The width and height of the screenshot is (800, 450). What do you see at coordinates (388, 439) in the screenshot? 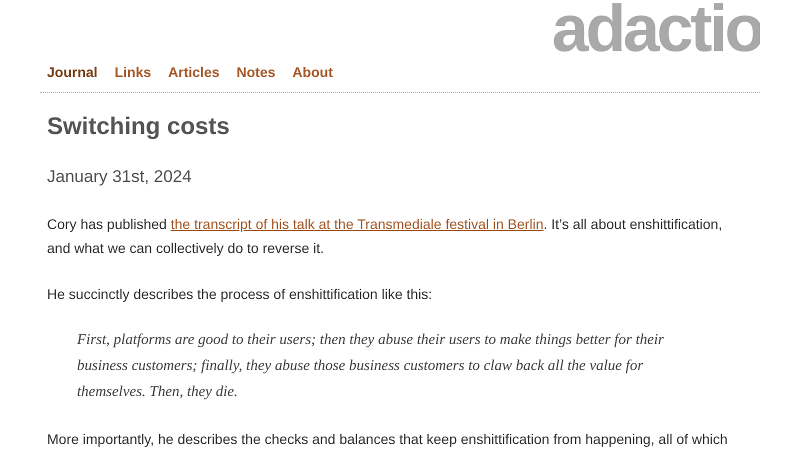
I see `paragraph: More importantly, he describes the checks and balances that keep enshittification from happening, all of which` at bounding box center [388, 439].